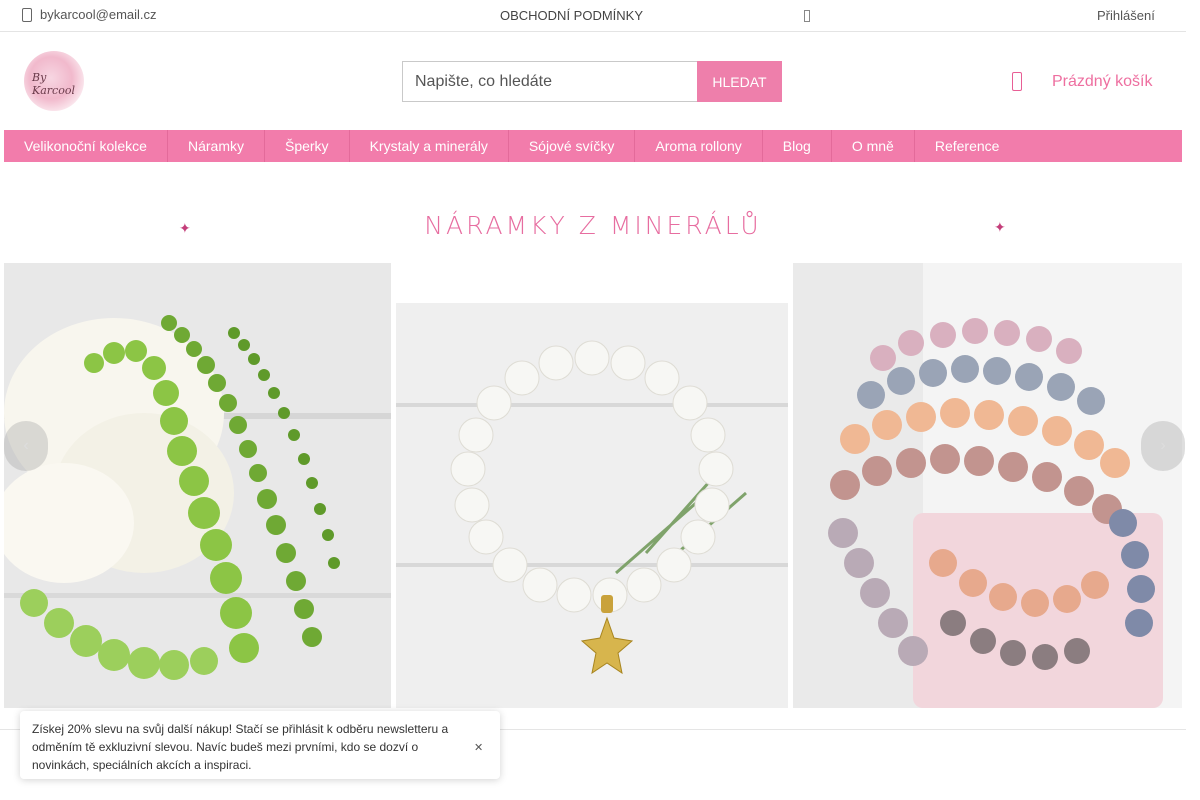 Image resolution: width=1200 pixels, height=800 pixels. Describe the element at coordinates (86, 146) in the screenshot. I see `nav-item-velikonocni-kolekce: Velikonoční kolekce` at that location.